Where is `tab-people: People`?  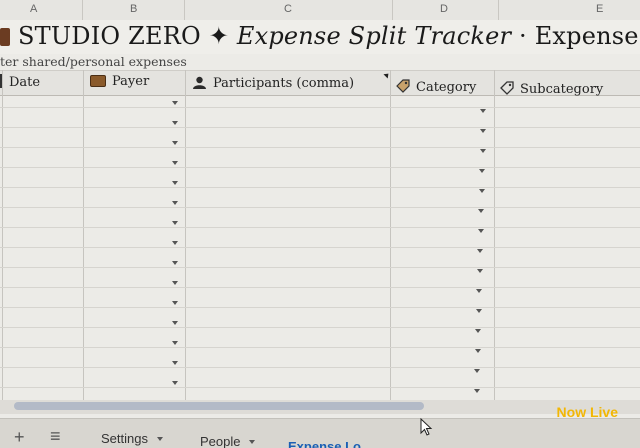
tab-people: People is located at coordinates (228, 441).